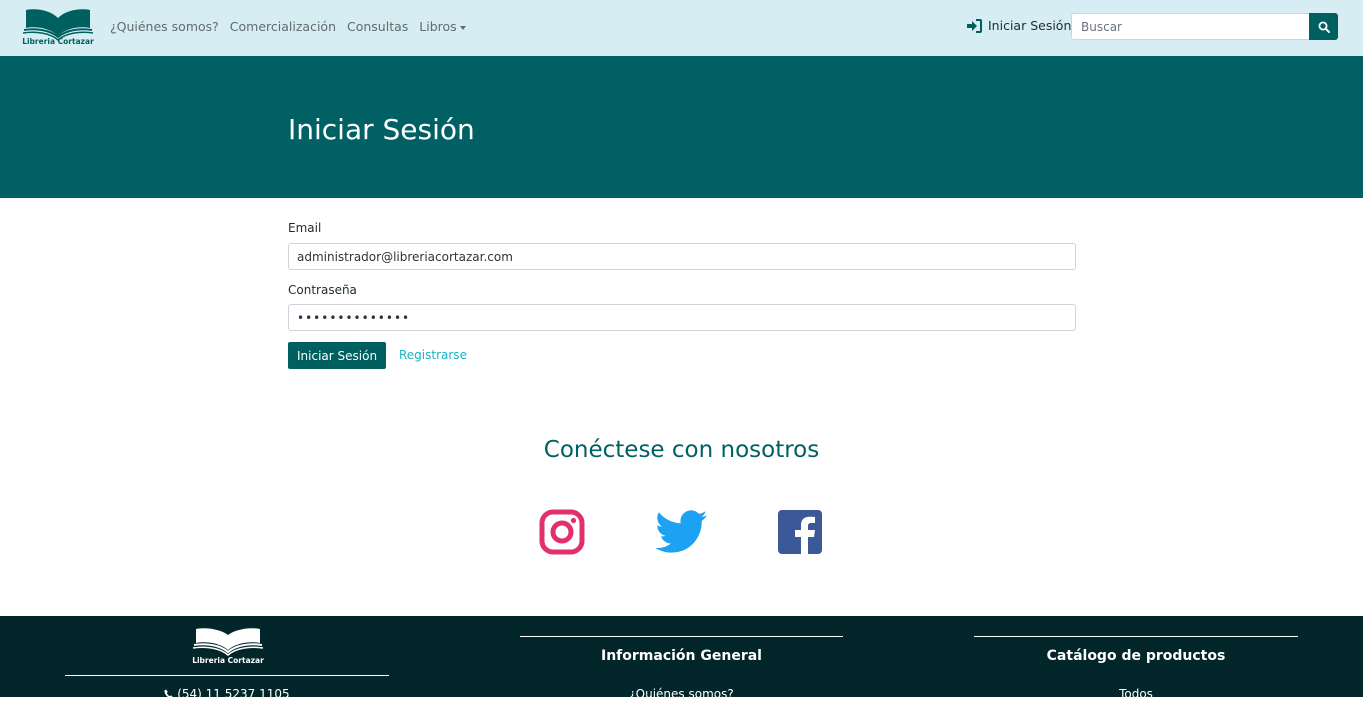 The image size is (1363, 701). I want to click on email-label: Email, so click(305, 228).